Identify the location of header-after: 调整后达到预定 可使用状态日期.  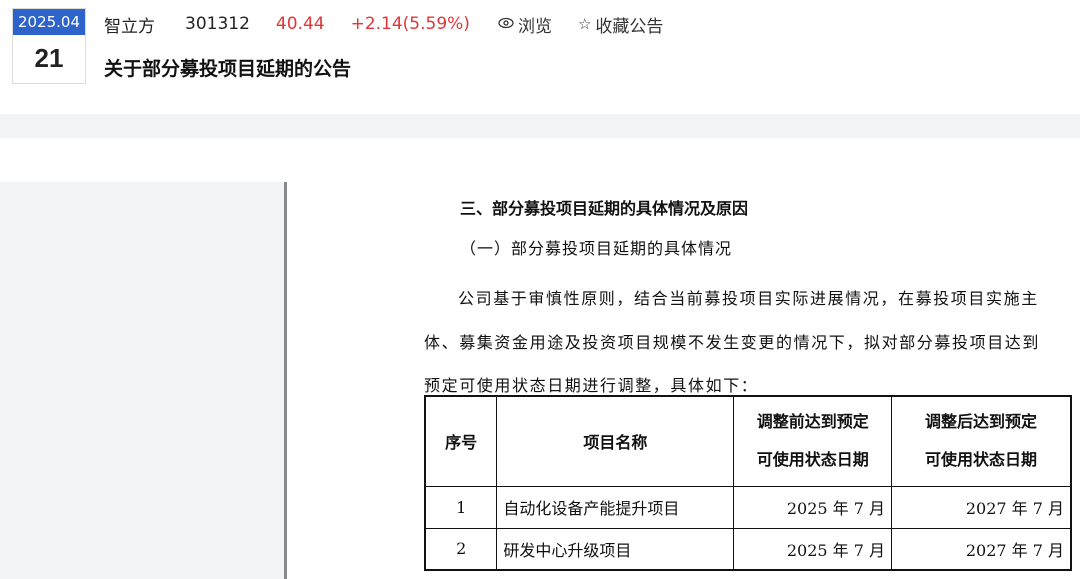
(981, 441).